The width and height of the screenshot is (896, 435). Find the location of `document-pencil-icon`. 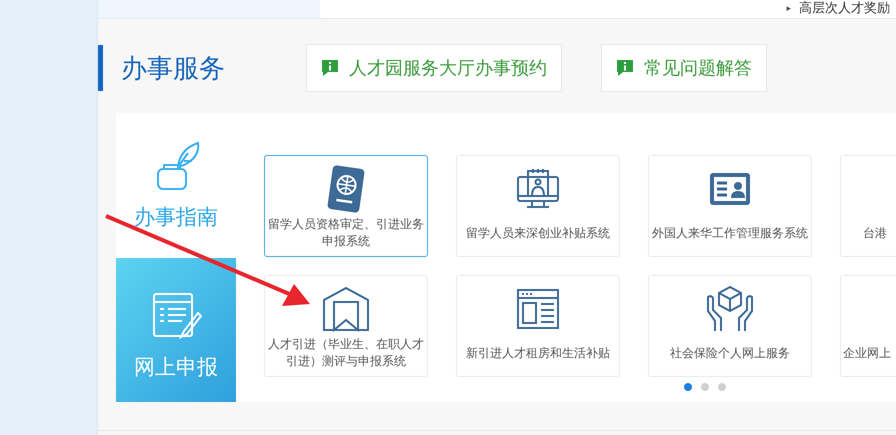

document-pencil-icon is located at coordinates (176, 316).